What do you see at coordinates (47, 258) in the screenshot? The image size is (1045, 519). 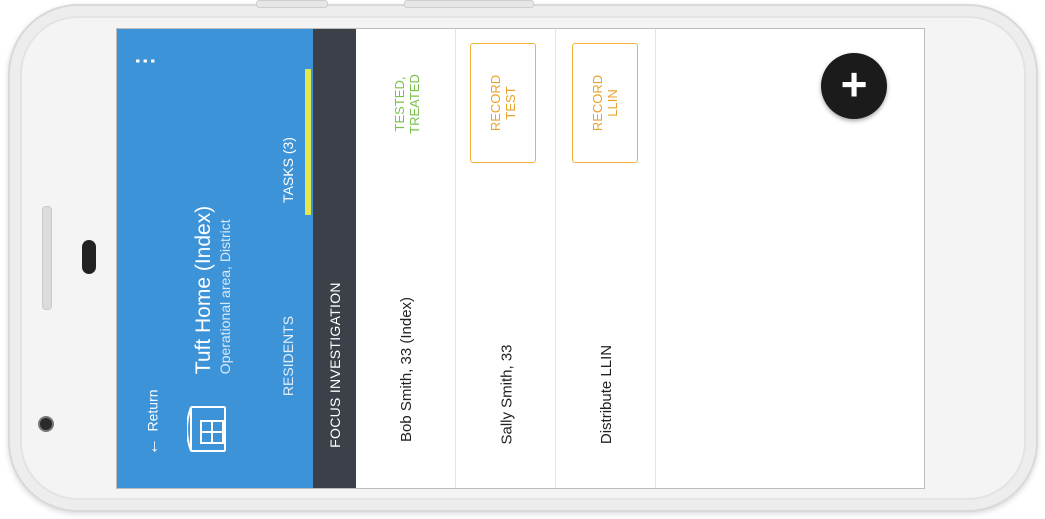 I see `speaker-grille` at bounding box center [47, 258].